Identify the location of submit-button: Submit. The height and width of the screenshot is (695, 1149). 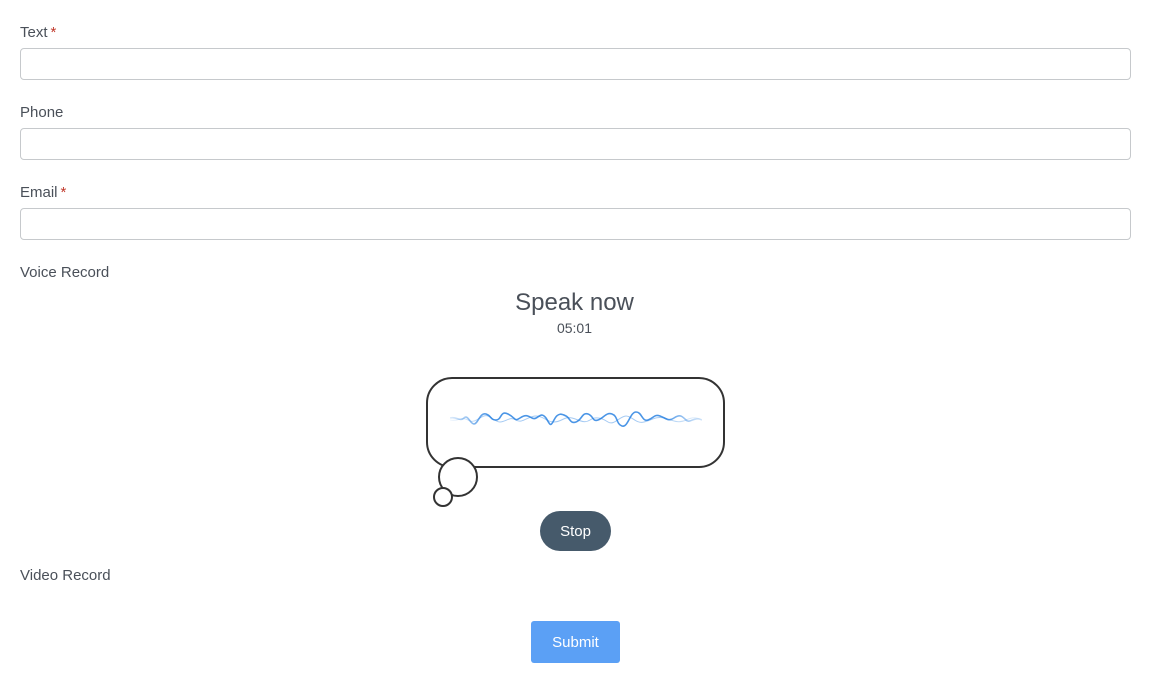
(575, 642).